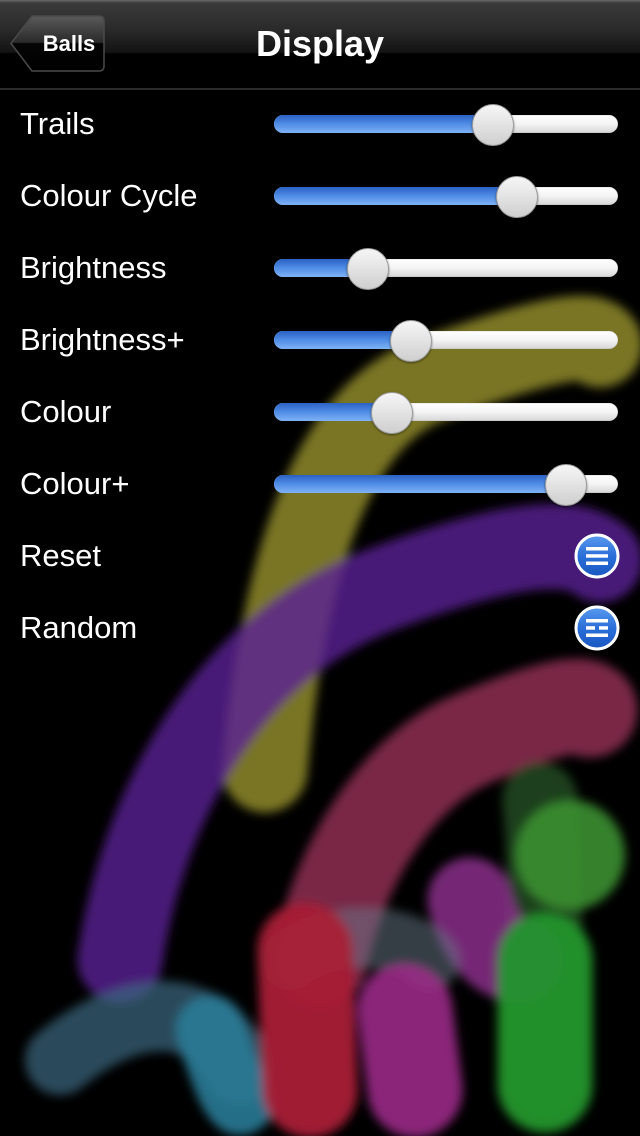 The width and height of the screenshot is (640, 1136). I want to click on colour-cycle-slider, so click(446, 197).